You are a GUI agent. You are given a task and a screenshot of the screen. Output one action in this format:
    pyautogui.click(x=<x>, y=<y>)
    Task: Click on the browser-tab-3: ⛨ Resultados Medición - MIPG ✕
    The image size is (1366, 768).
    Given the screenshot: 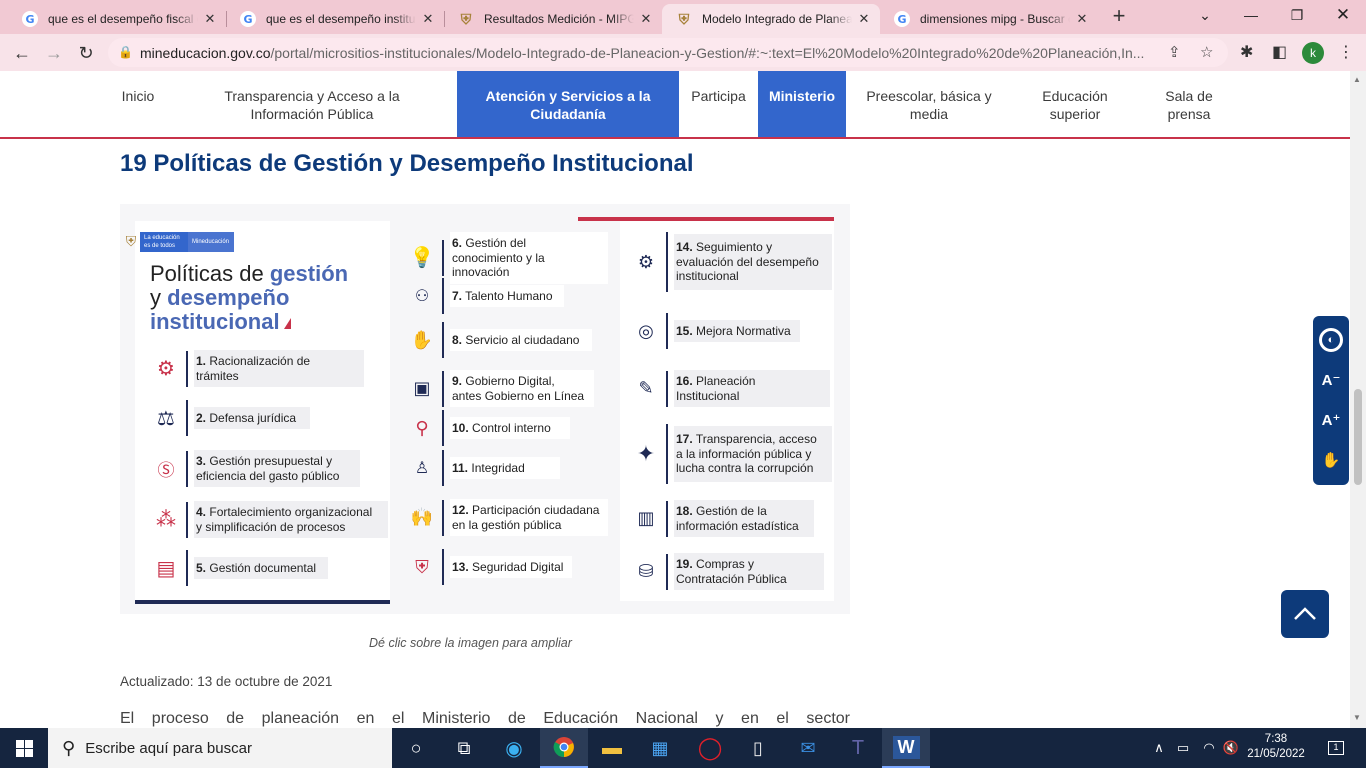 What is the action you would take?
    pyautogui.click(x=553, y=19)
    